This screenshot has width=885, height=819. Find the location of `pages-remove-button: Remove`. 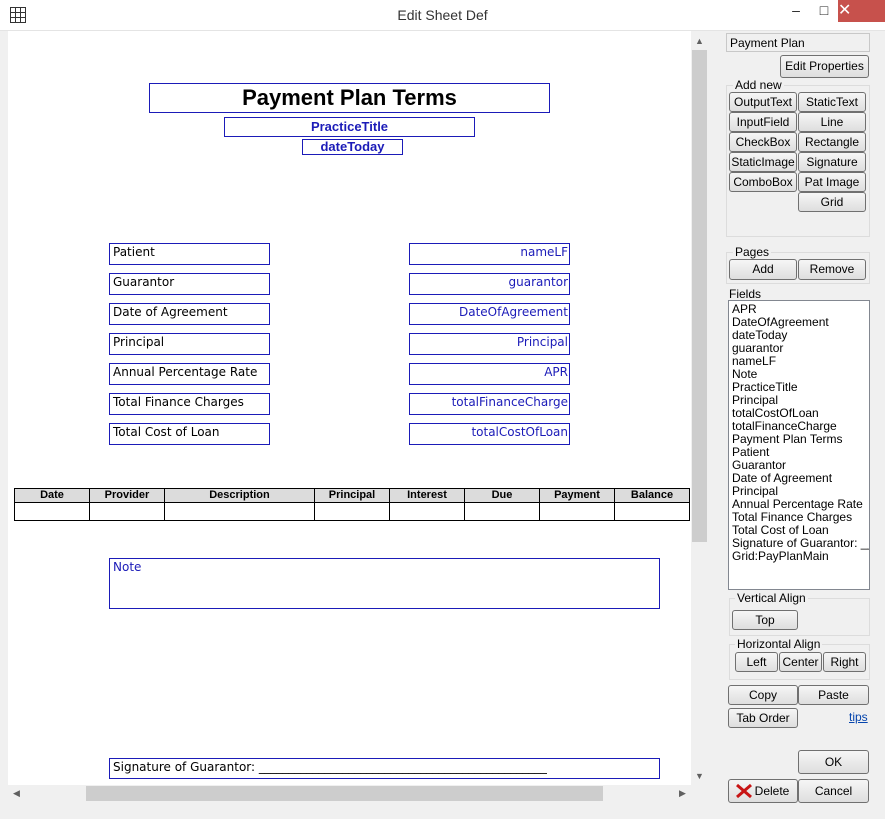

pages-remove-button: Remove is located at coordinates (832, 269).